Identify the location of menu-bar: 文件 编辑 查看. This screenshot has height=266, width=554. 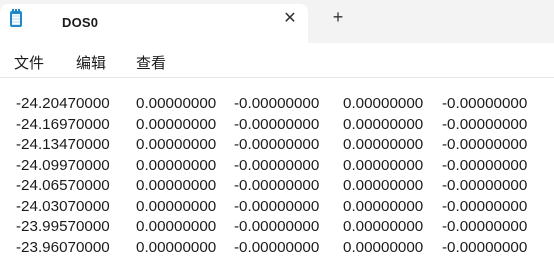
(277, 60).